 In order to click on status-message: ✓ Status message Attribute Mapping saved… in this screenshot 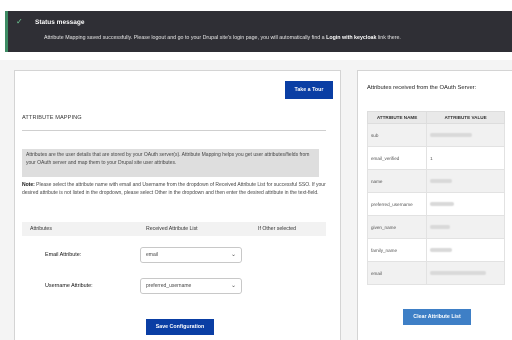, I will do `click(258, 31)`.